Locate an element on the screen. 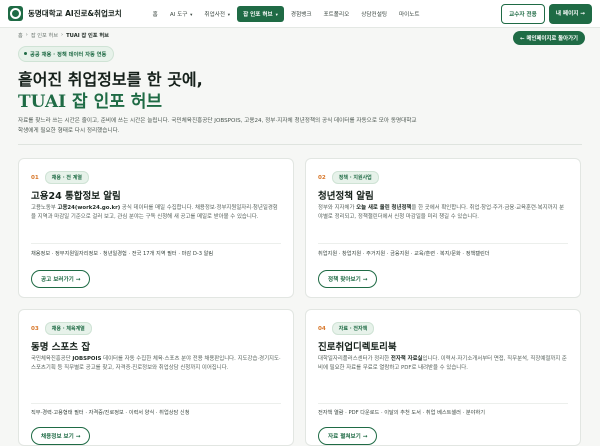  card-title: 동명 스포츠 잡 is located at coordinates (61, 347).